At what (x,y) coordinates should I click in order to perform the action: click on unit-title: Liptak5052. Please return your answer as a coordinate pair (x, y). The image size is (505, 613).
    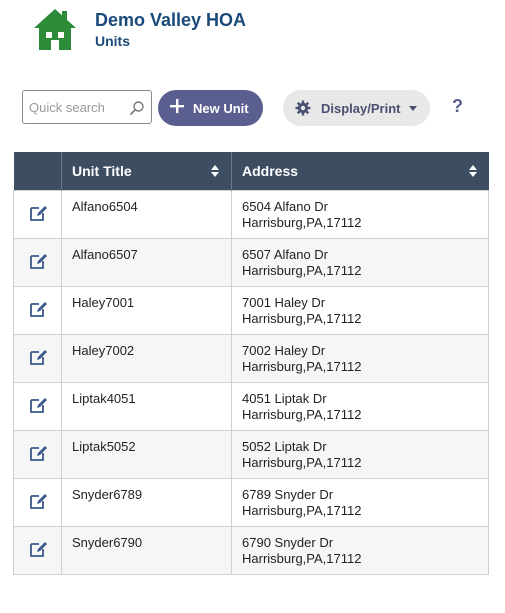
    Looking at the image, I should click on (104, 446).